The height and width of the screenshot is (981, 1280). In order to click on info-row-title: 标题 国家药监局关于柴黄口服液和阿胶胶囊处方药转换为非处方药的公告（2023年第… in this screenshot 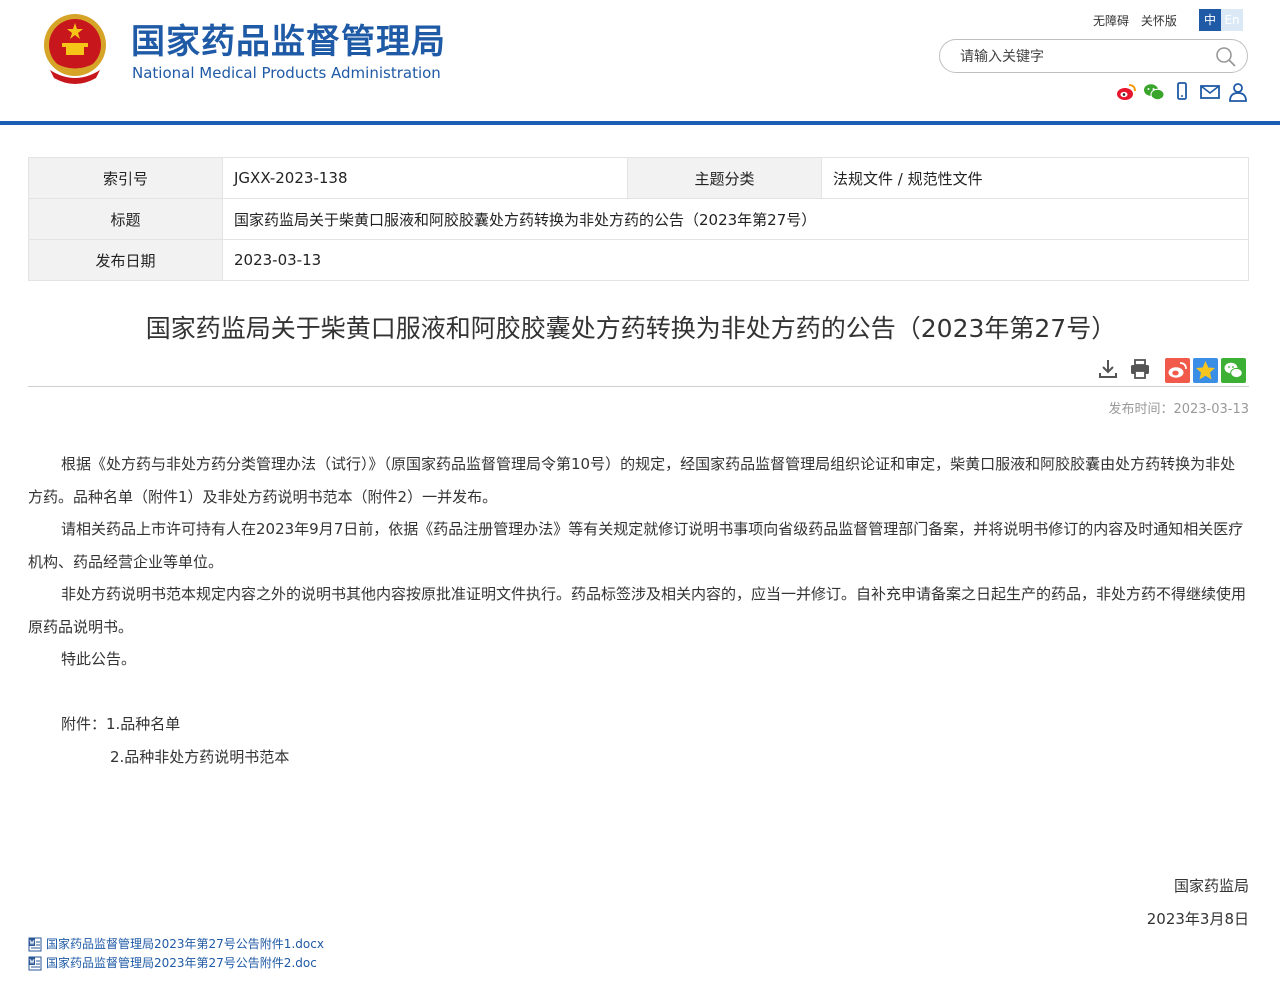, I will do `click(638, 219)`.